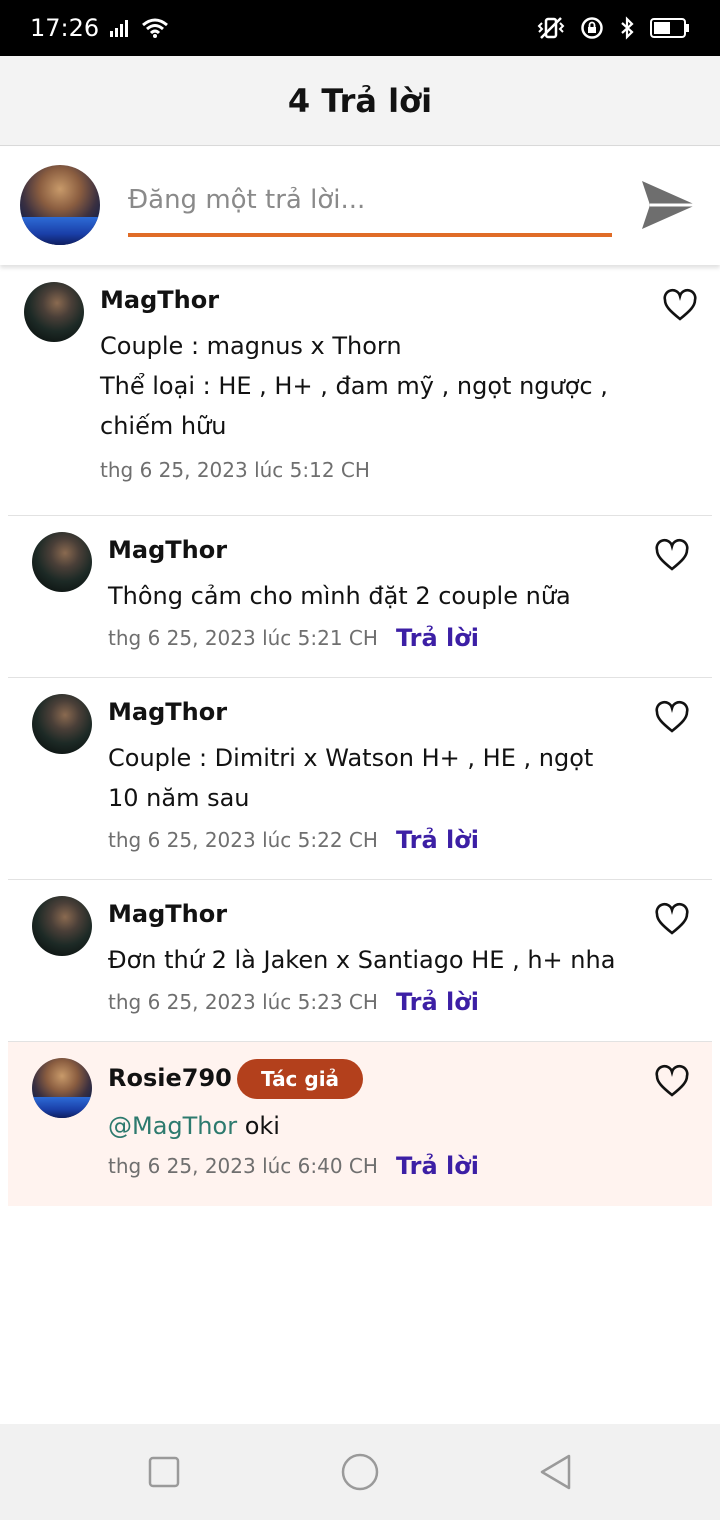 This screenshot has width=720, height=1520. I want to click on page-header: 4 Trả lời, so click(360, 101).